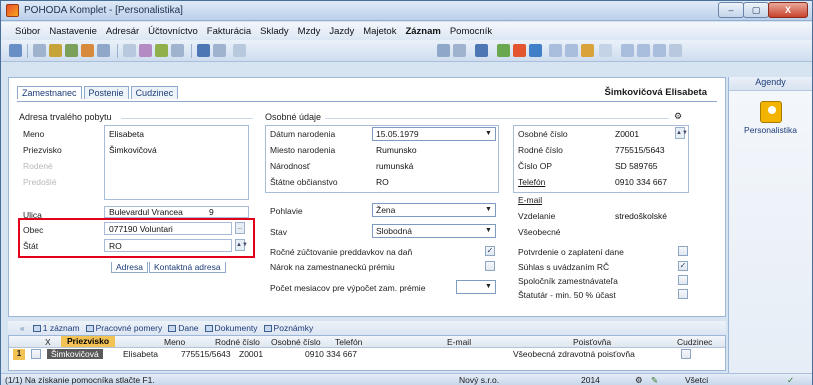 The width and height of the screenshot is (813, 385). What do you see at coordinates (274, 31) in the screenshot?
I see `menu-sklady: Sklady` at bounding box center [274, 31].